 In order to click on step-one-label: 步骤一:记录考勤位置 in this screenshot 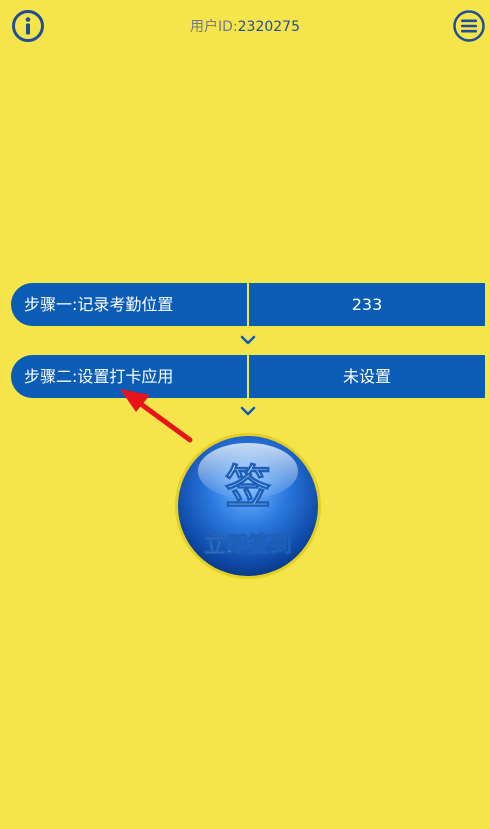, I will do `click(99, 304)`.